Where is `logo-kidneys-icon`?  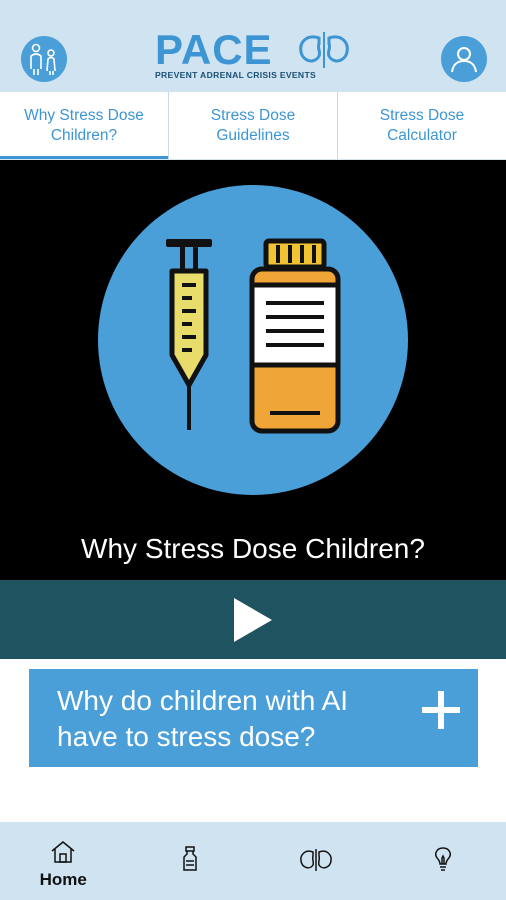
logo-kidneys-icon is located at coordinates (324, 50).